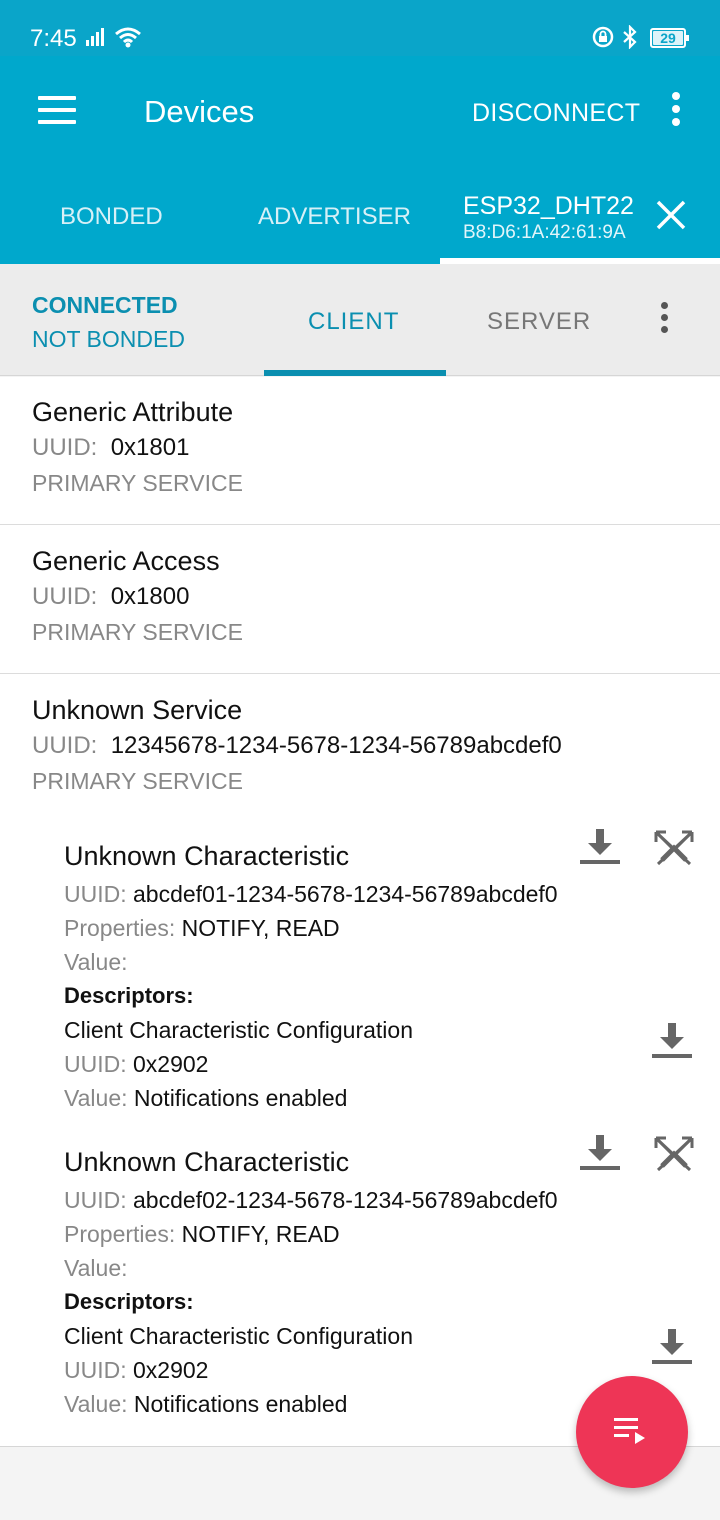 The height and width of the screenshot is (1520, 720). I want to click on uuid-value: 0x1800, so click(150, 596).